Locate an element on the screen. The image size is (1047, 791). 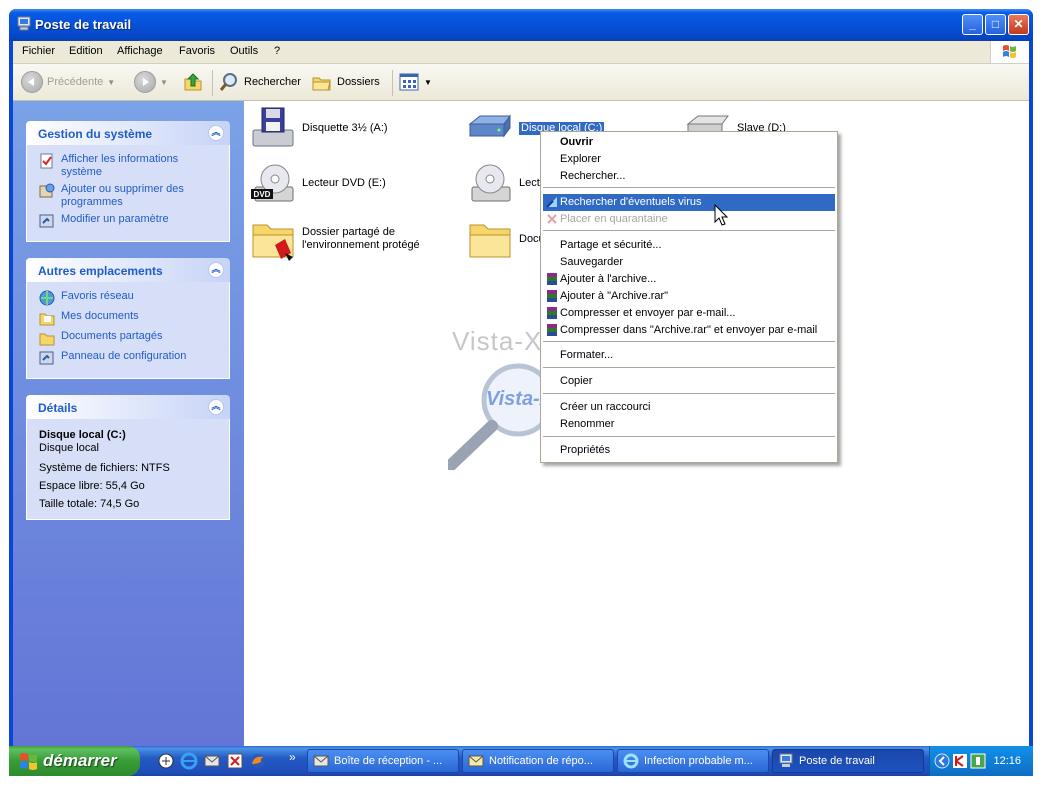
windows-flag-icon is located at coordinates (28, 761).